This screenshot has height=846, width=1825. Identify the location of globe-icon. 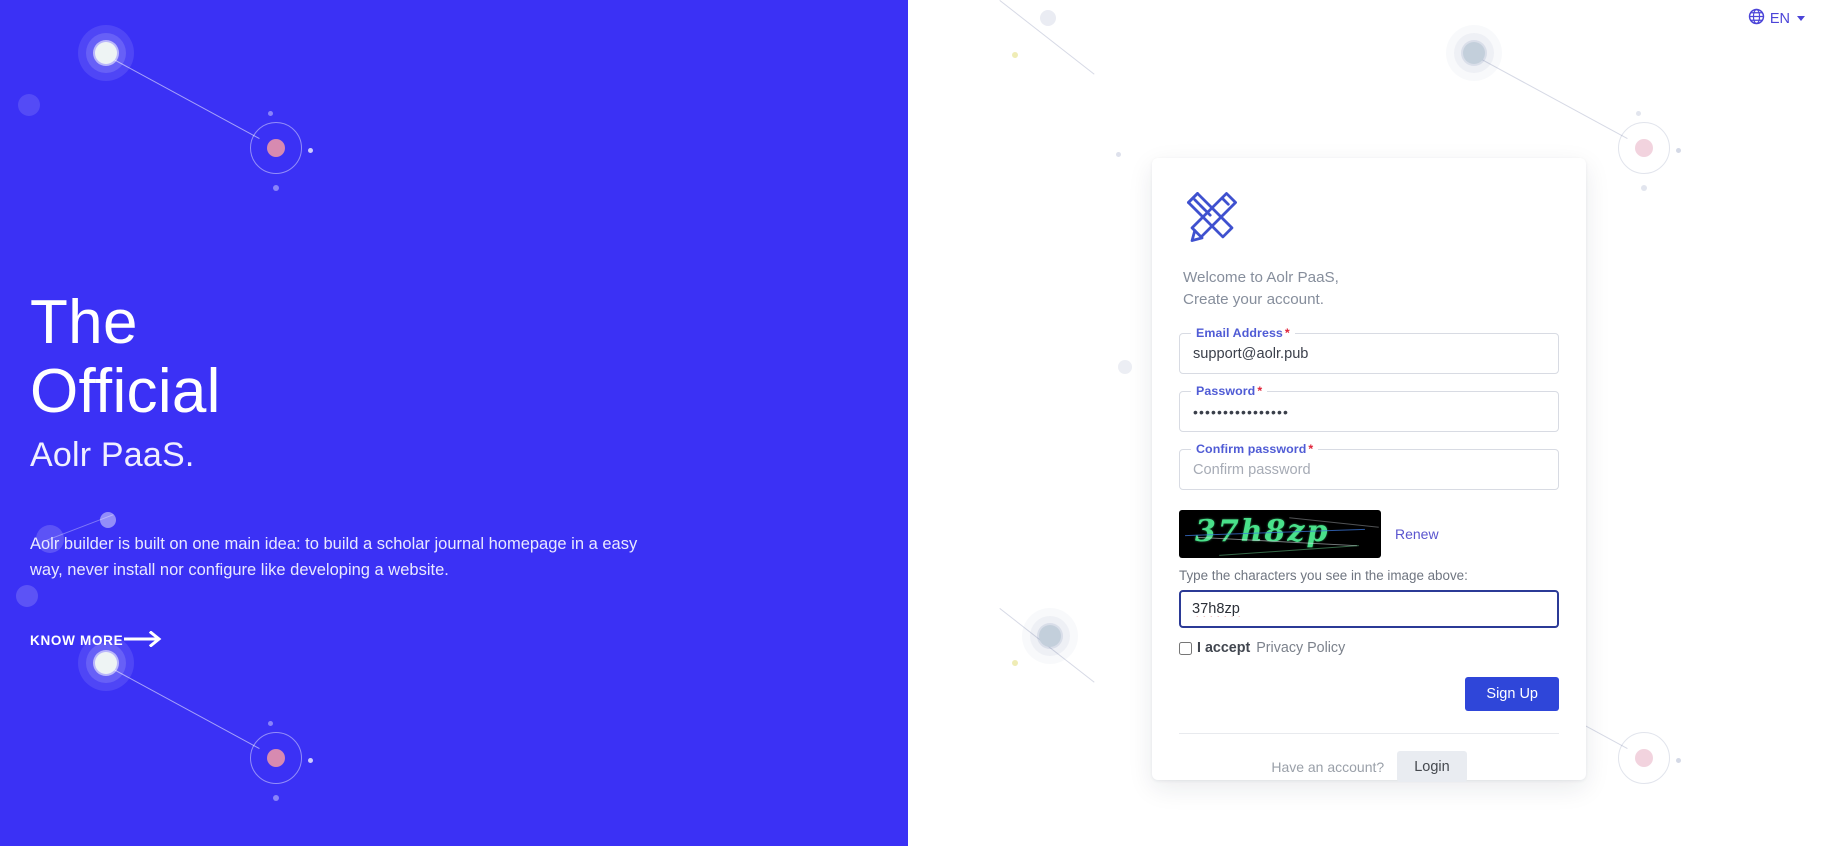
(1756, 18).